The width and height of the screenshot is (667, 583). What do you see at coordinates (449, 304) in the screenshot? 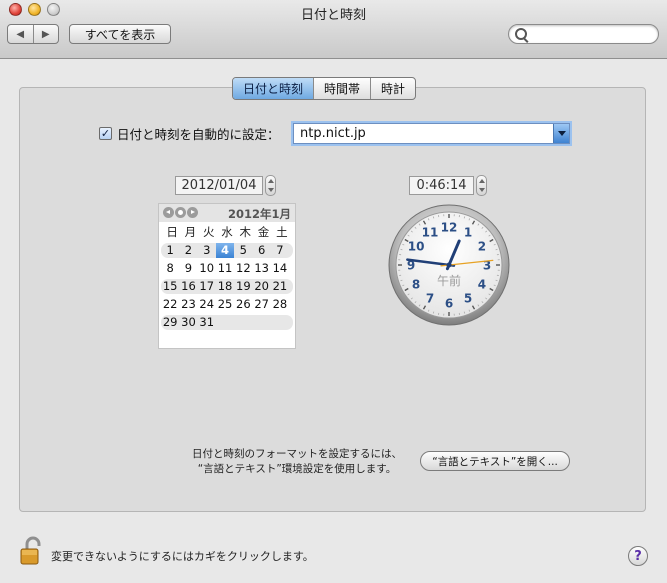
I see `clock-numeral: 6` at bounding box center [449, 304].